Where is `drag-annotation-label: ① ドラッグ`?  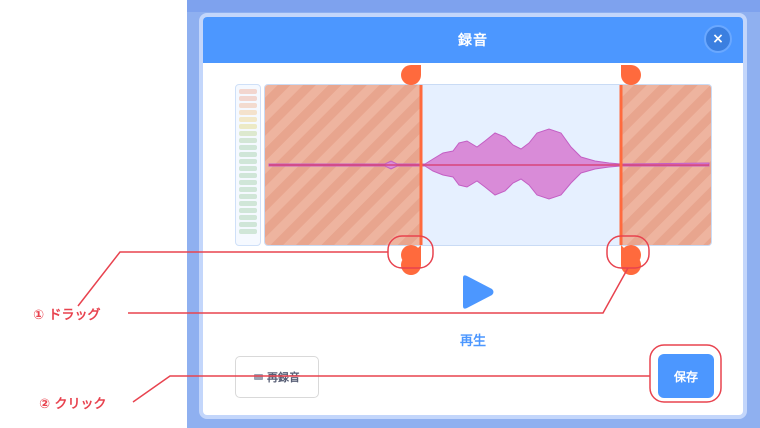 drag-annotation-label: ① ドラッグ is located at coordinates (67, 315).